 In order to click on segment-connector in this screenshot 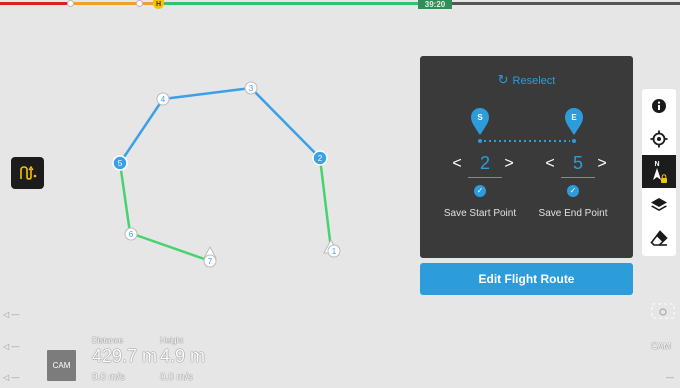, I will do `click(527, 141)`.